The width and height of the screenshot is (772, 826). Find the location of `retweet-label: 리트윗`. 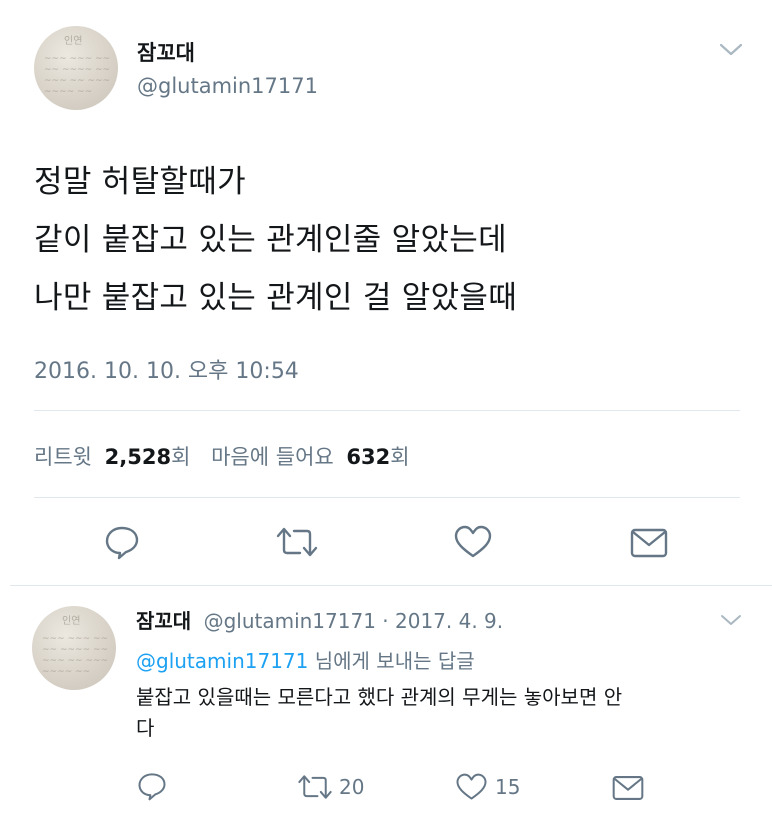

retweet-label: 리트윗 is located at coordinates (63, 457).